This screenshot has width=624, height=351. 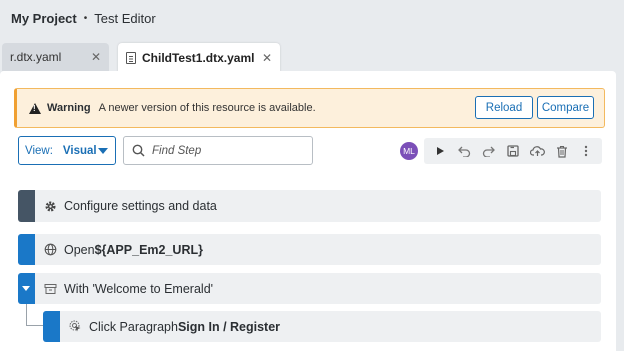 I want to click on tab-childtest1-dtx-yaml: ChildTest1.dtx.yaml ✕, so click(x=199, y=57).